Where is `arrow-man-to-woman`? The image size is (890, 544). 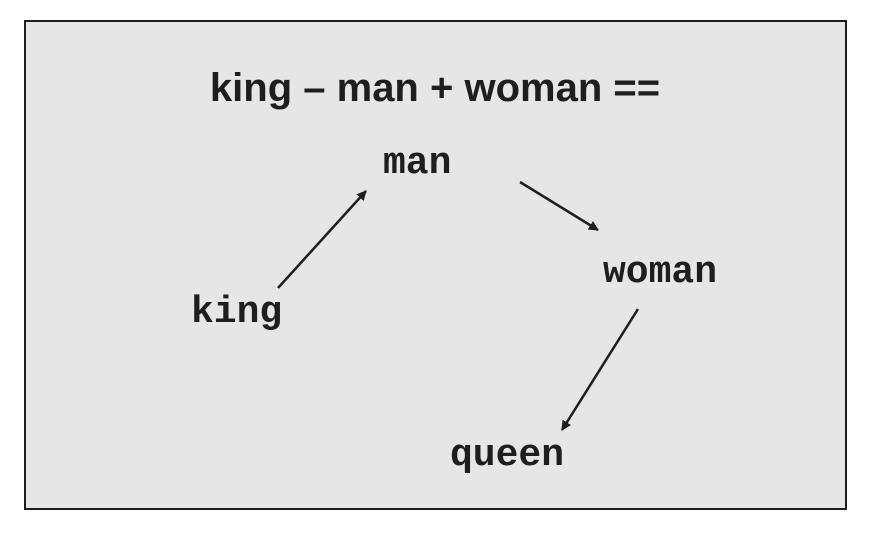 arrow-man-to-woman is located at coordinates (559, 206).